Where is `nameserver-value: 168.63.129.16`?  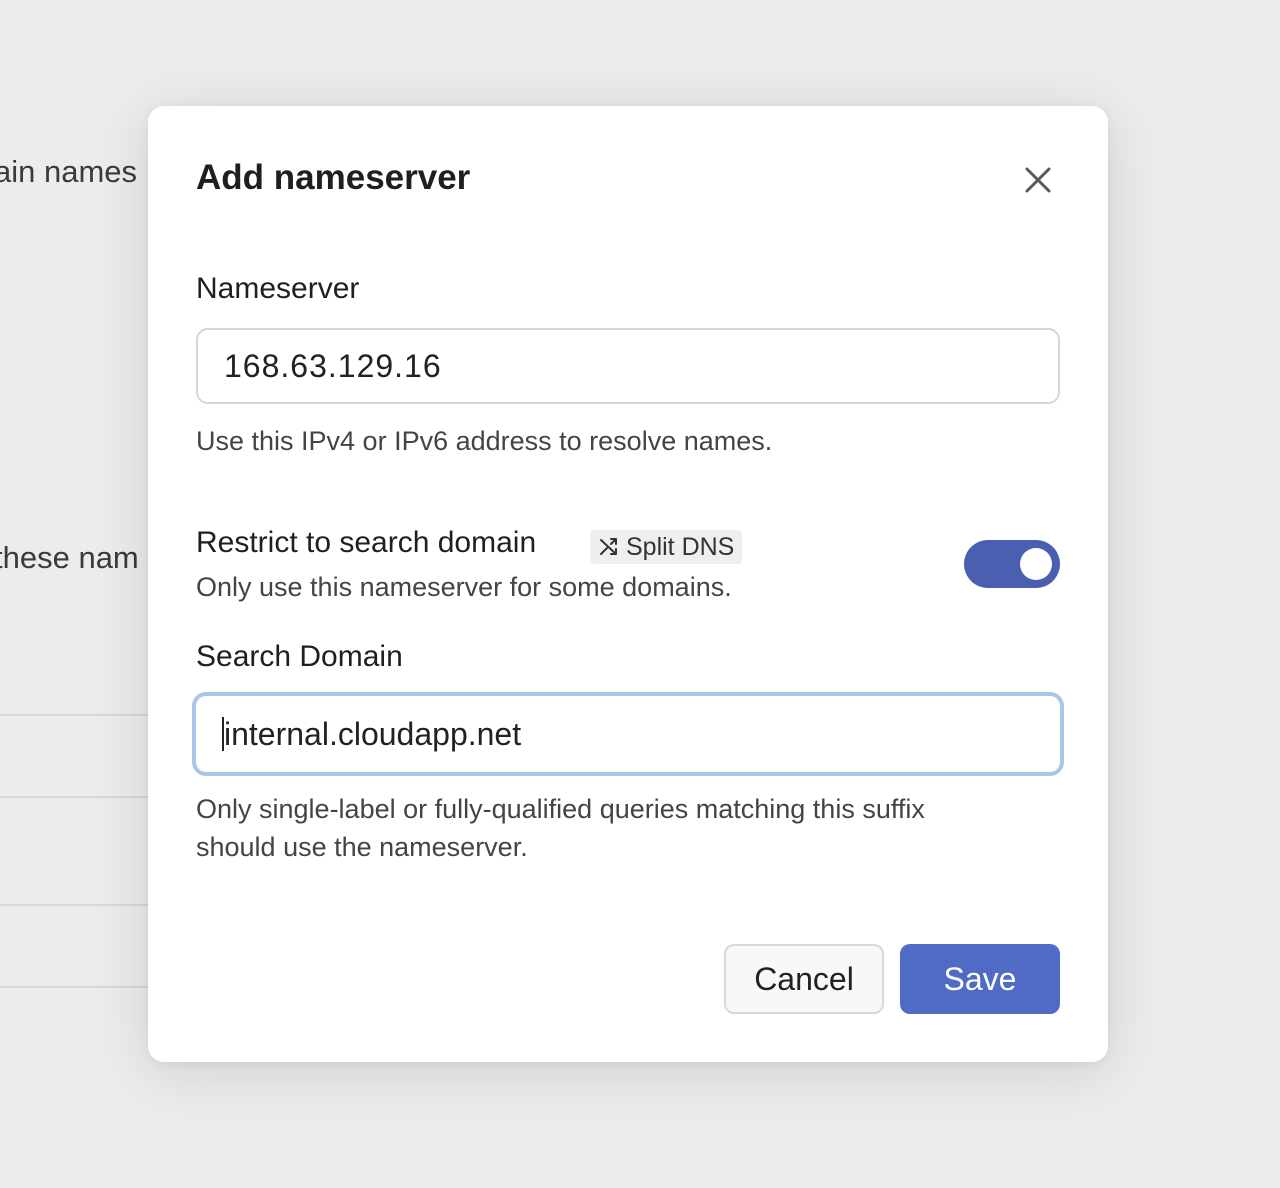 nameserver-value: 168.63.129.16 is located at coordinates (333, 365).